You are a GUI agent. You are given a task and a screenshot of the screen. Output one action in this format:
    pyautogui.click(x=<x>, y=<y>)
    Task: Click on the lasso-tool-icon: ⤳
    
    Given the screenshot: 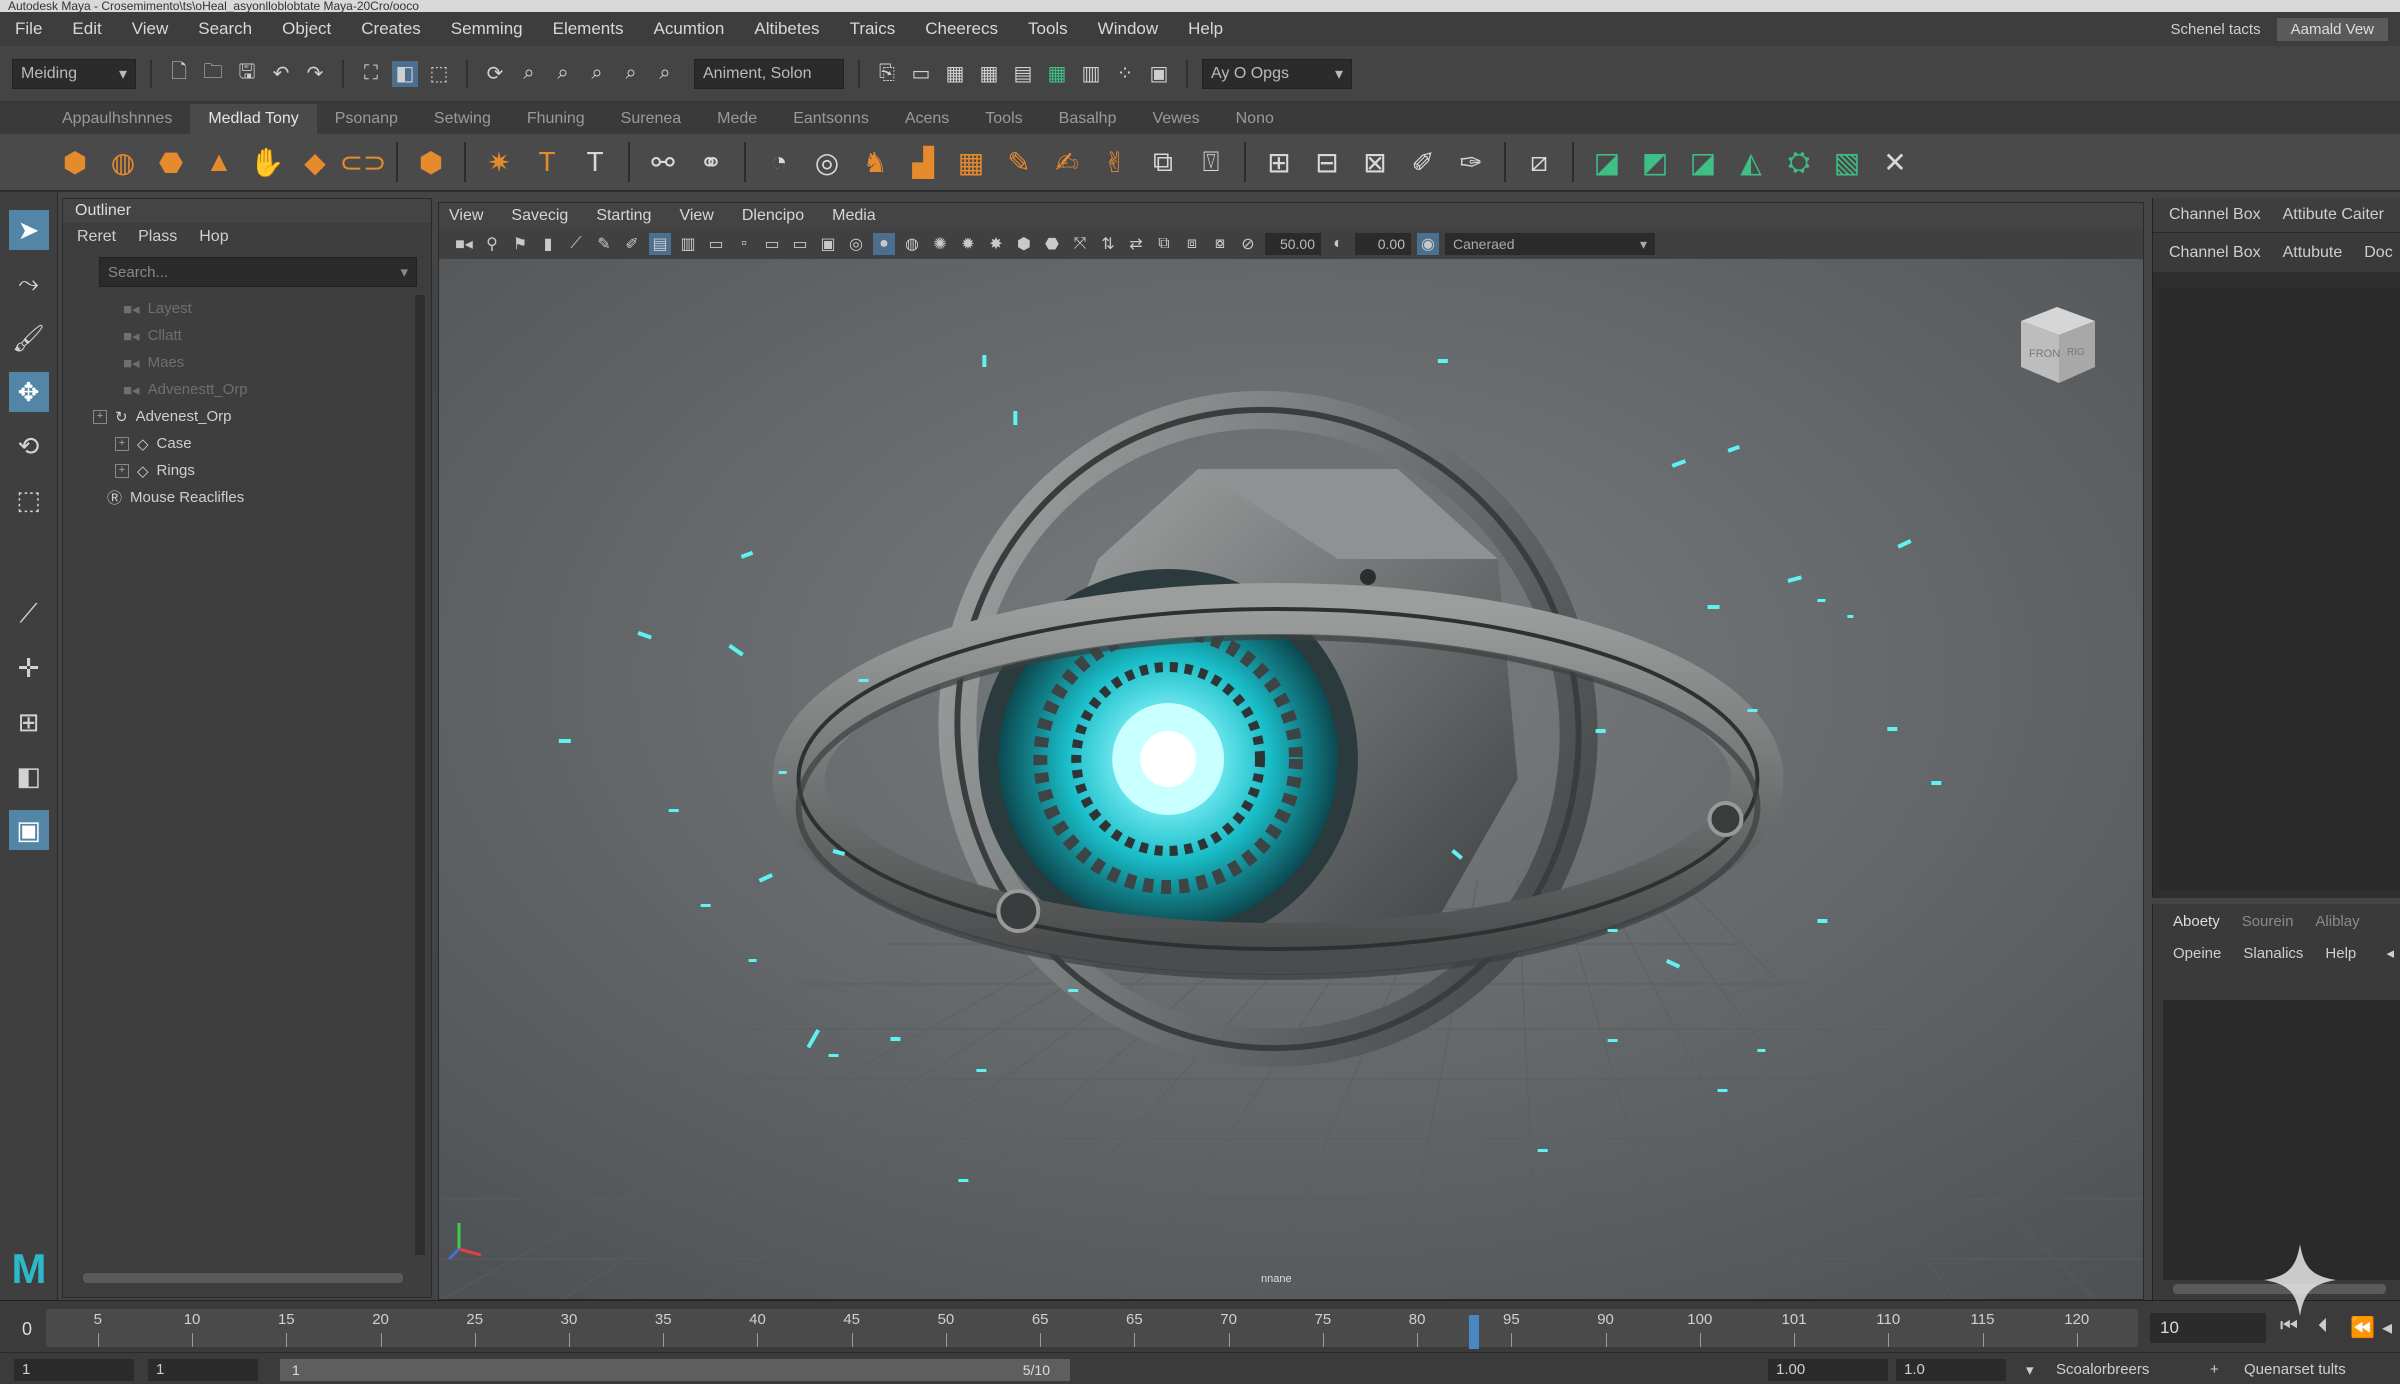 What is the action you would take?
    pyautogui.click(x=29, y=284)
    